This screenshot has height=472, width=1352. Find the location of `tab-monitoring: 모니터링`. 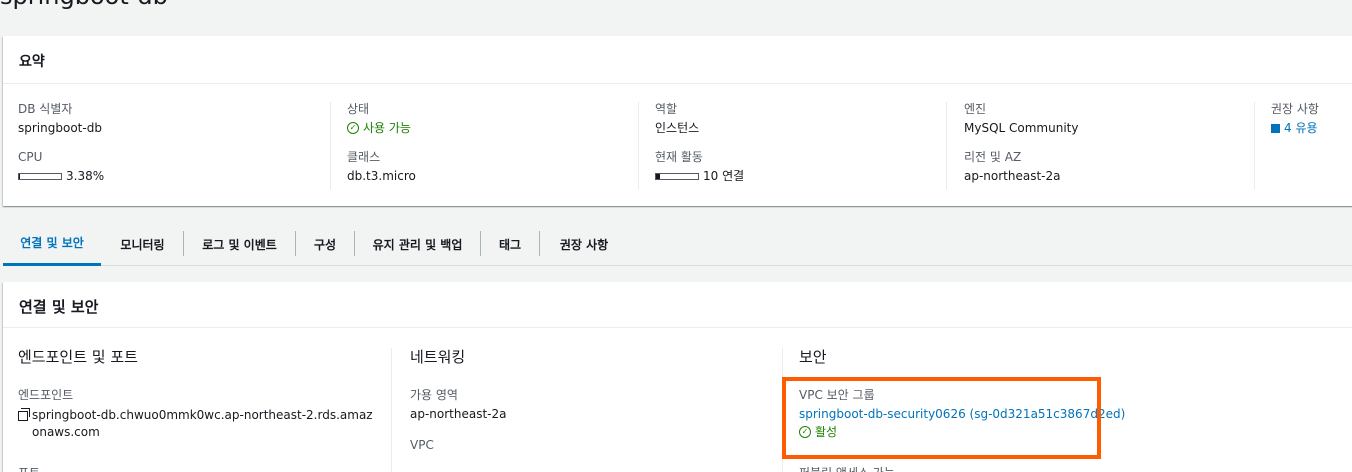

tab-monitoring: 모니터링 is located at coordinates (142, 244).